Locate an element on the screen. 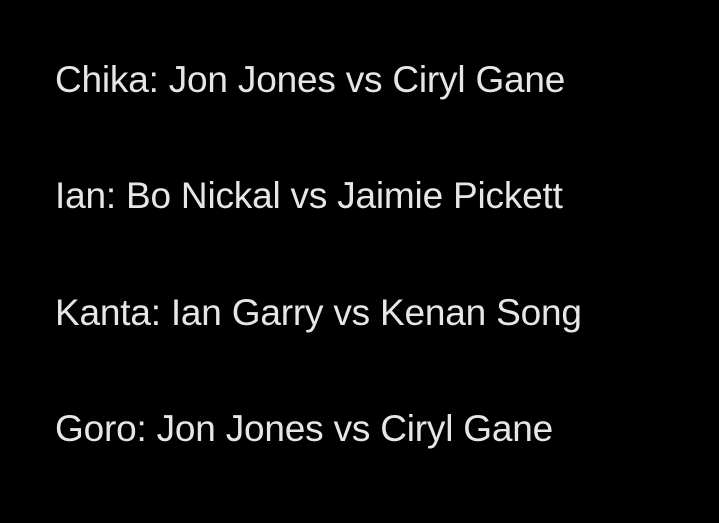 The image size is (719, 523). note-line-goro: Goro: Jon Jones vs Ciryl Gane is located at coordinates (304, 428).